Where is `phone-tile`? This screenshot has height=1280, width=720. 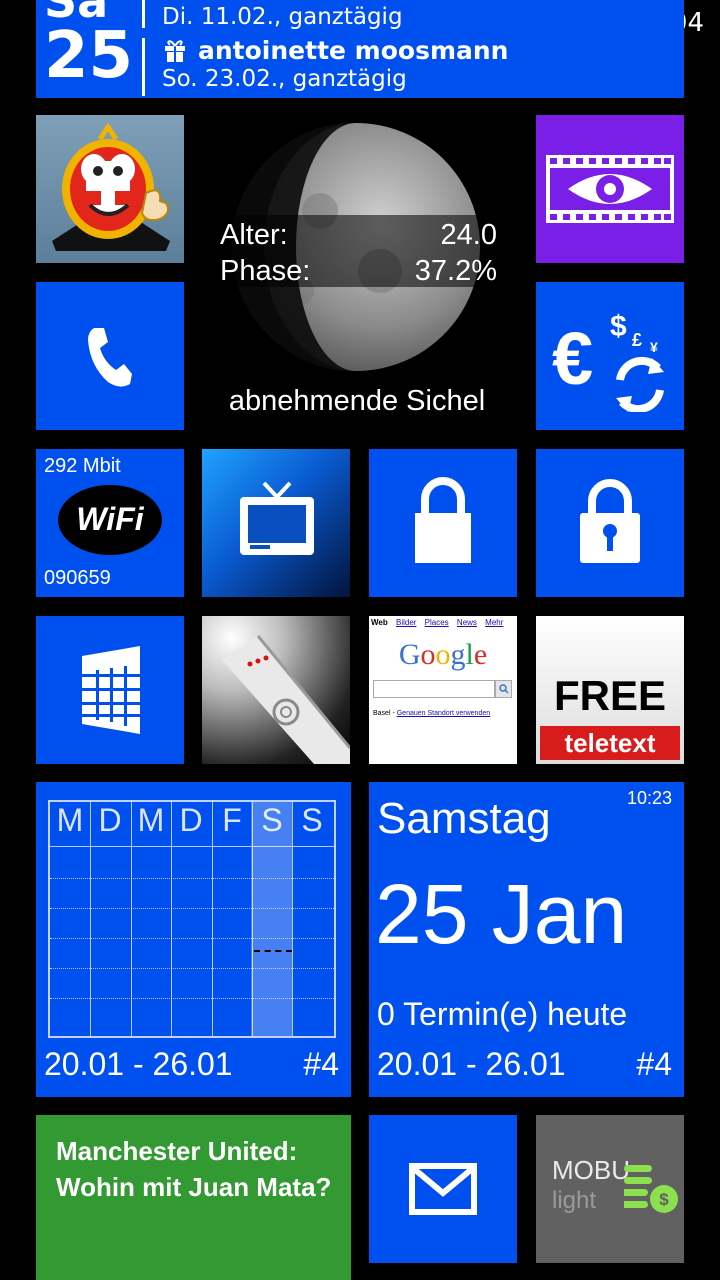
phone-tile is located at coordinates (110, 356).